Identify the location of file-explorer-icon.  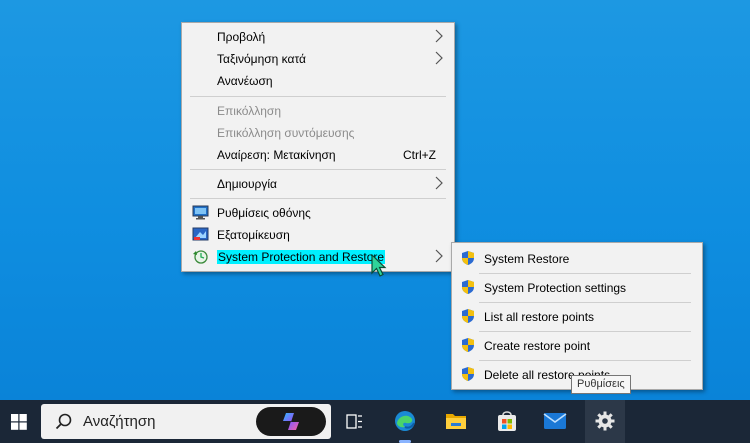
(456, 421).